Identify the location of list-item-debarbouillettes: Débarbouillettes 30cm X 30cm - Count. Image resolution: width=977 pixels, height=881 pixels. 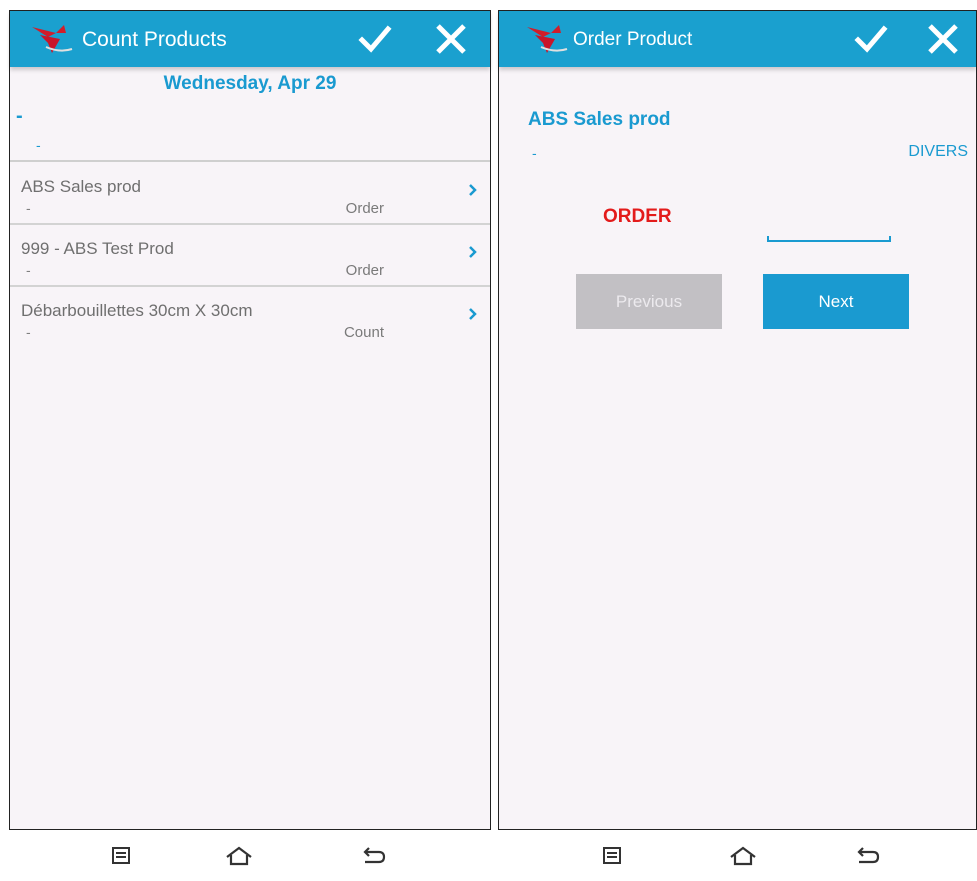
(250, 317).